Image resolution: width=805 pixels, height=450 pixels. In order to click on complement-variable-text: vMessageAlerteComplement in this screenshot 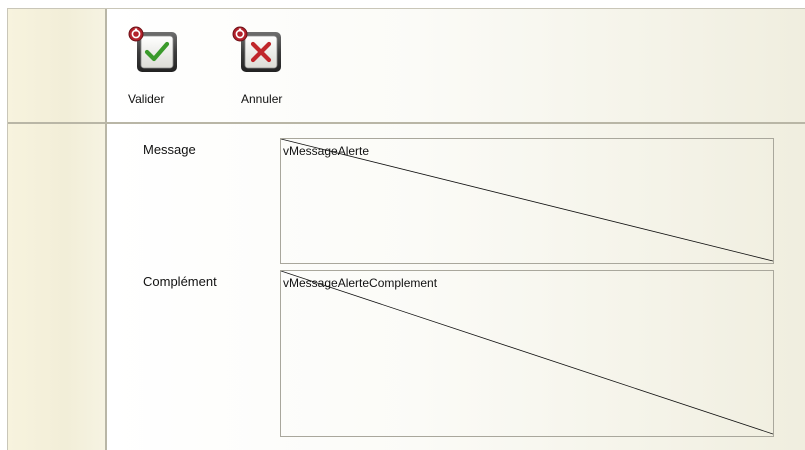, I will do `click(360, 283)`.